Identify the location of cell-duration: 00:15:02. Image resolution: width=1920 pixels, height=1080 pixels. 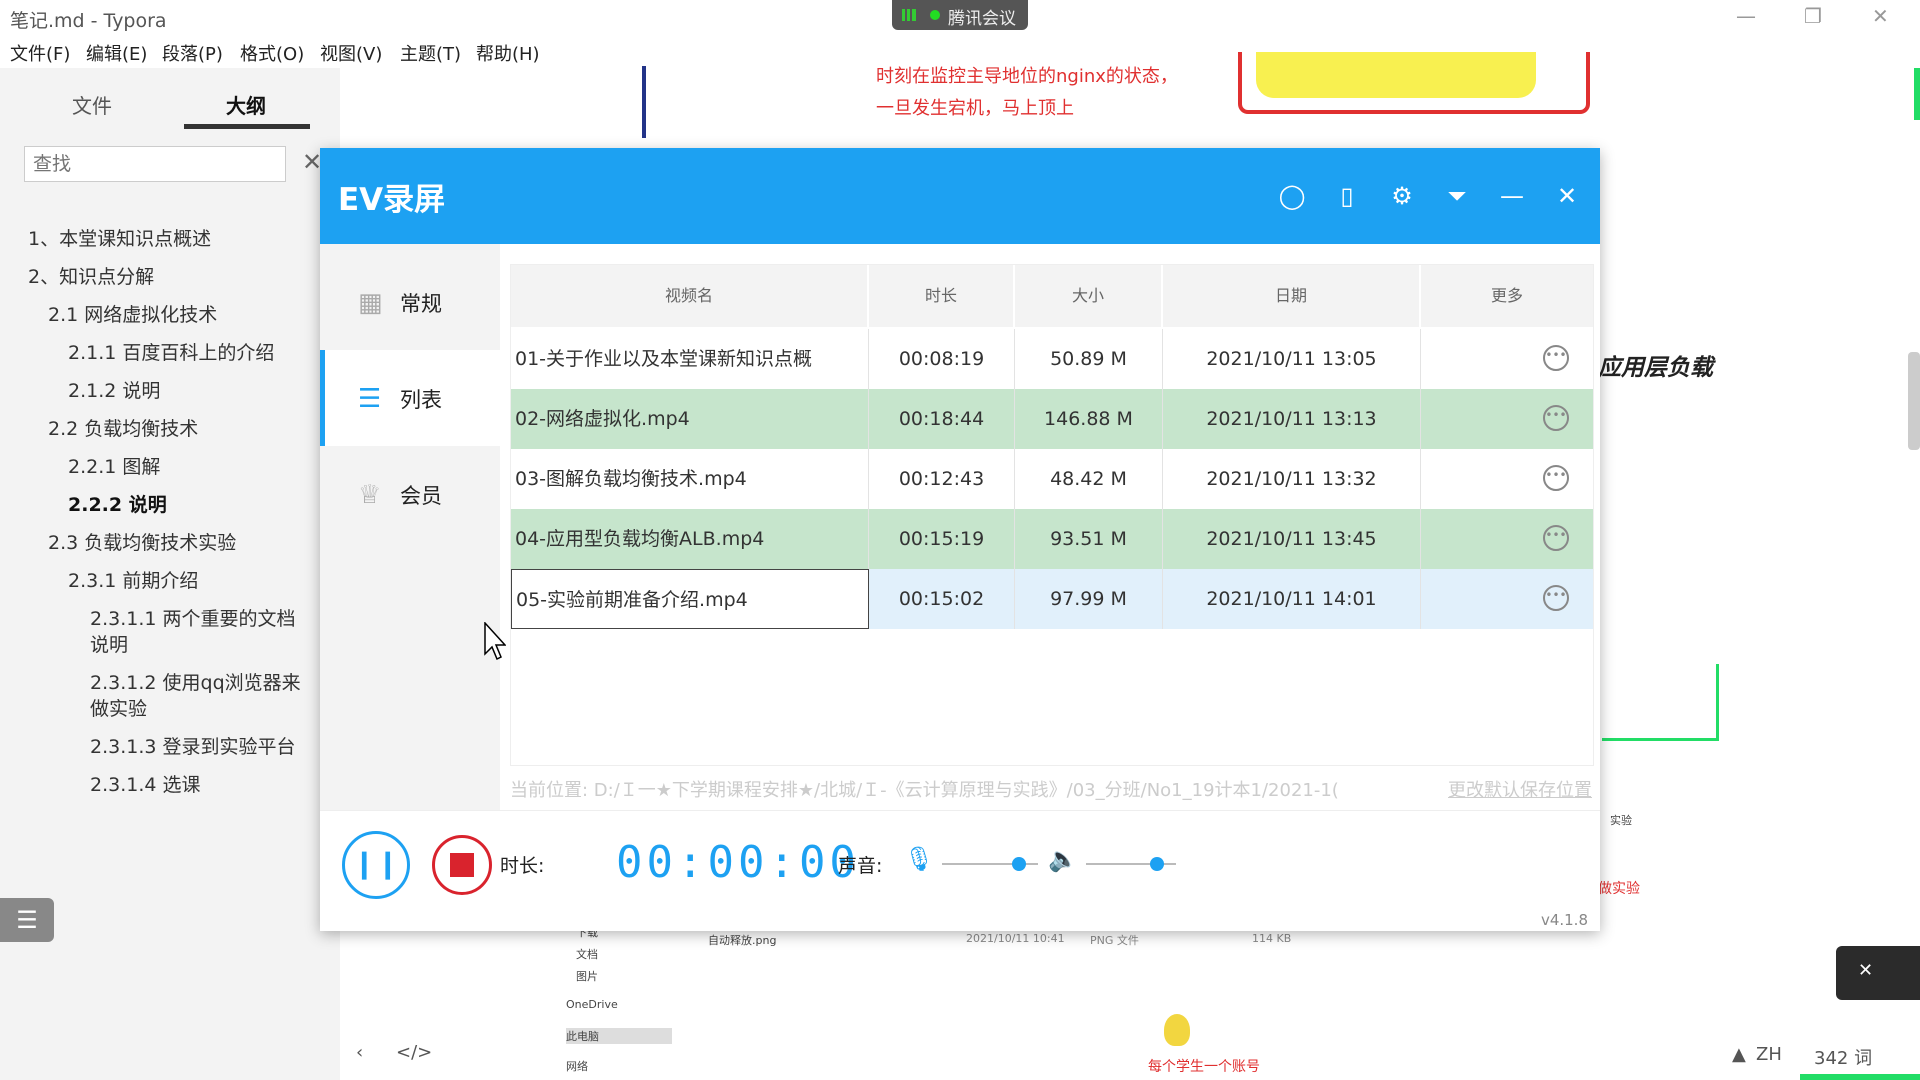
(942, 599).